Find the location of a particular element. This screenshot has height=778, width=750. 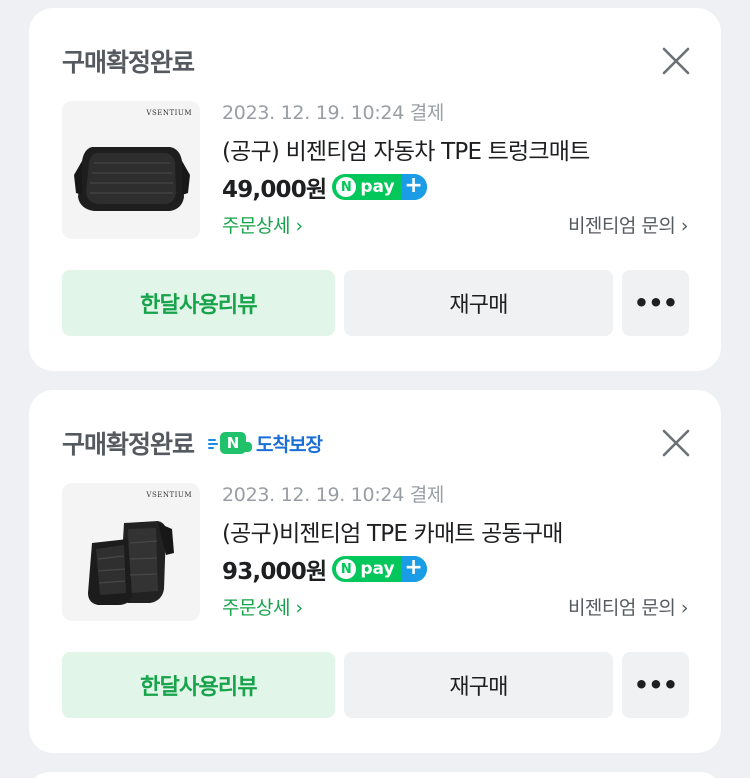

status-row: 구매확정완료 is located at coordinates (128, 61).